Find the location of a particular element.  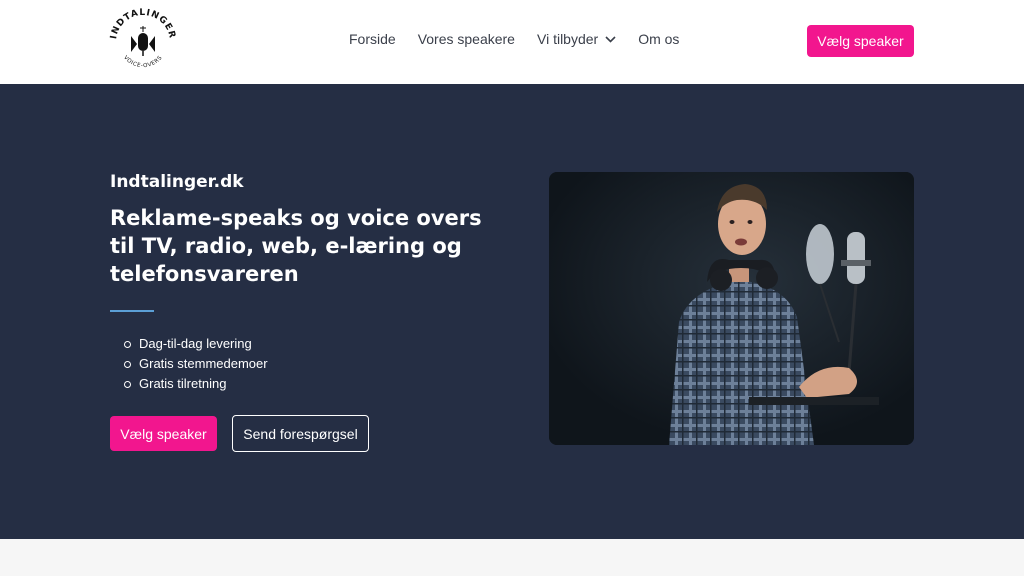

list-item: Dag-til-dag levering is located at coordinates (196, 344).